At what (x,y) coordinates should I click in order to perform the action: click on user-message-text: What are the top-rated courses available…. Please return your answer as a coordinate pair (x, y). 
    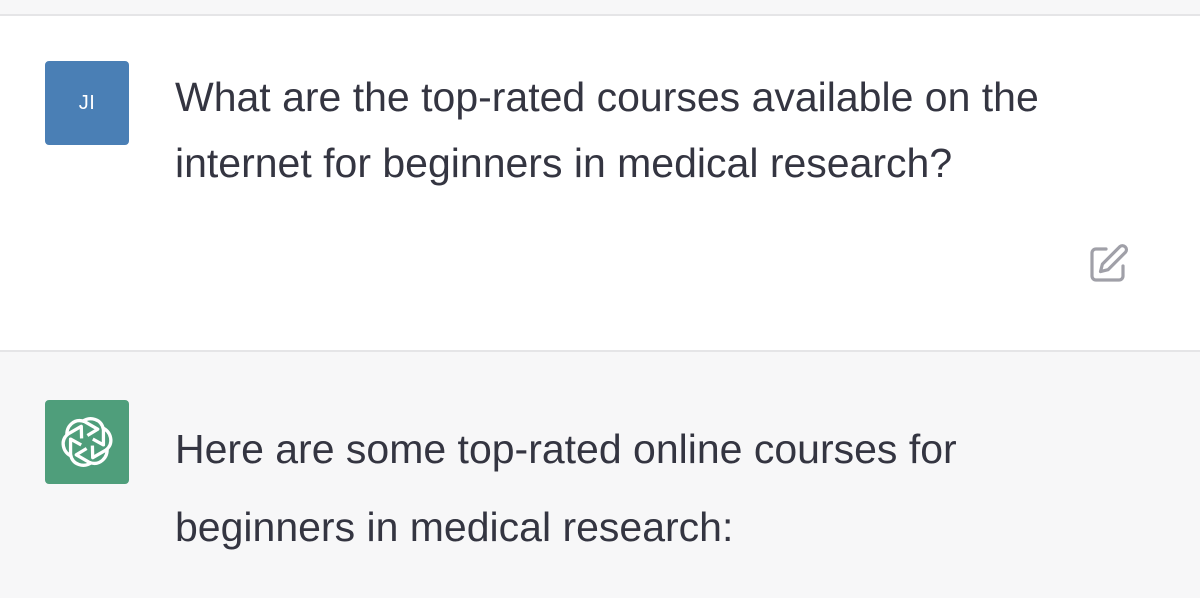
    Looking at the image, I should click on (607, 130).